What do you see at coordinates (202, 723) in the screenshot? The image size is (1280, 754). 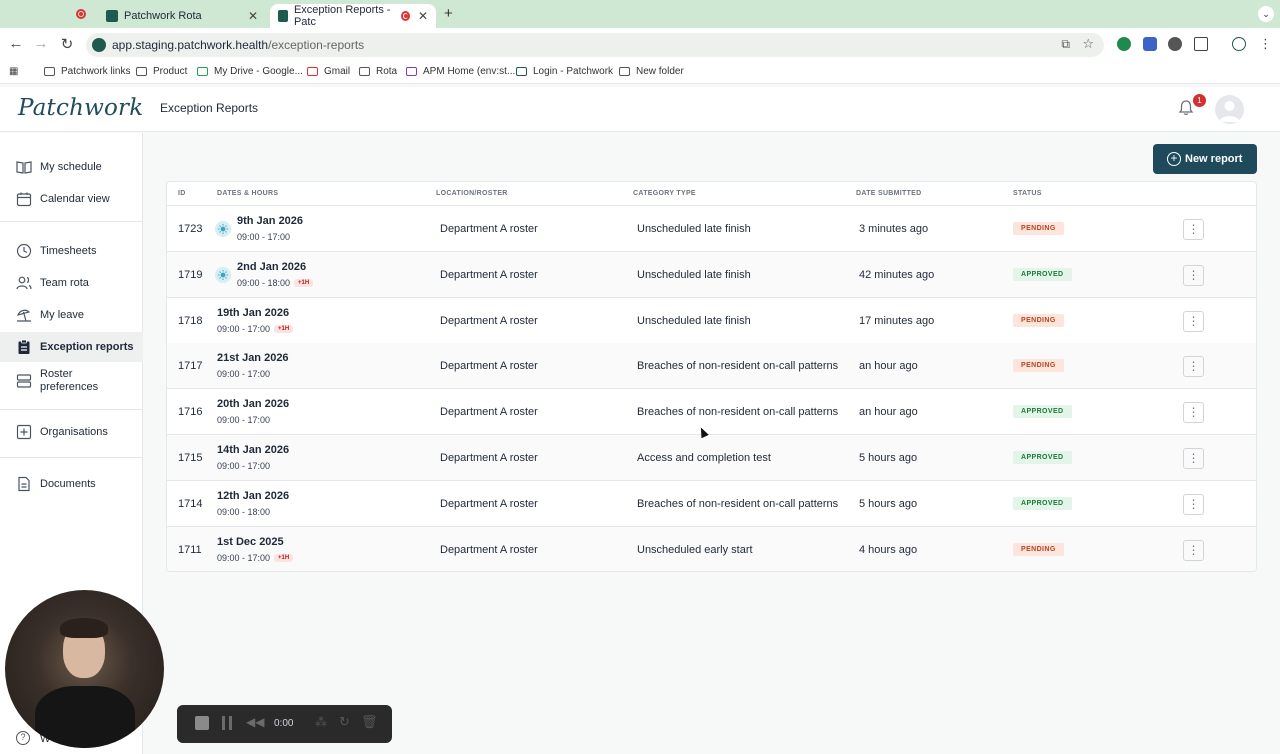 I see `stop-icon` at bounding box center [202, 723].